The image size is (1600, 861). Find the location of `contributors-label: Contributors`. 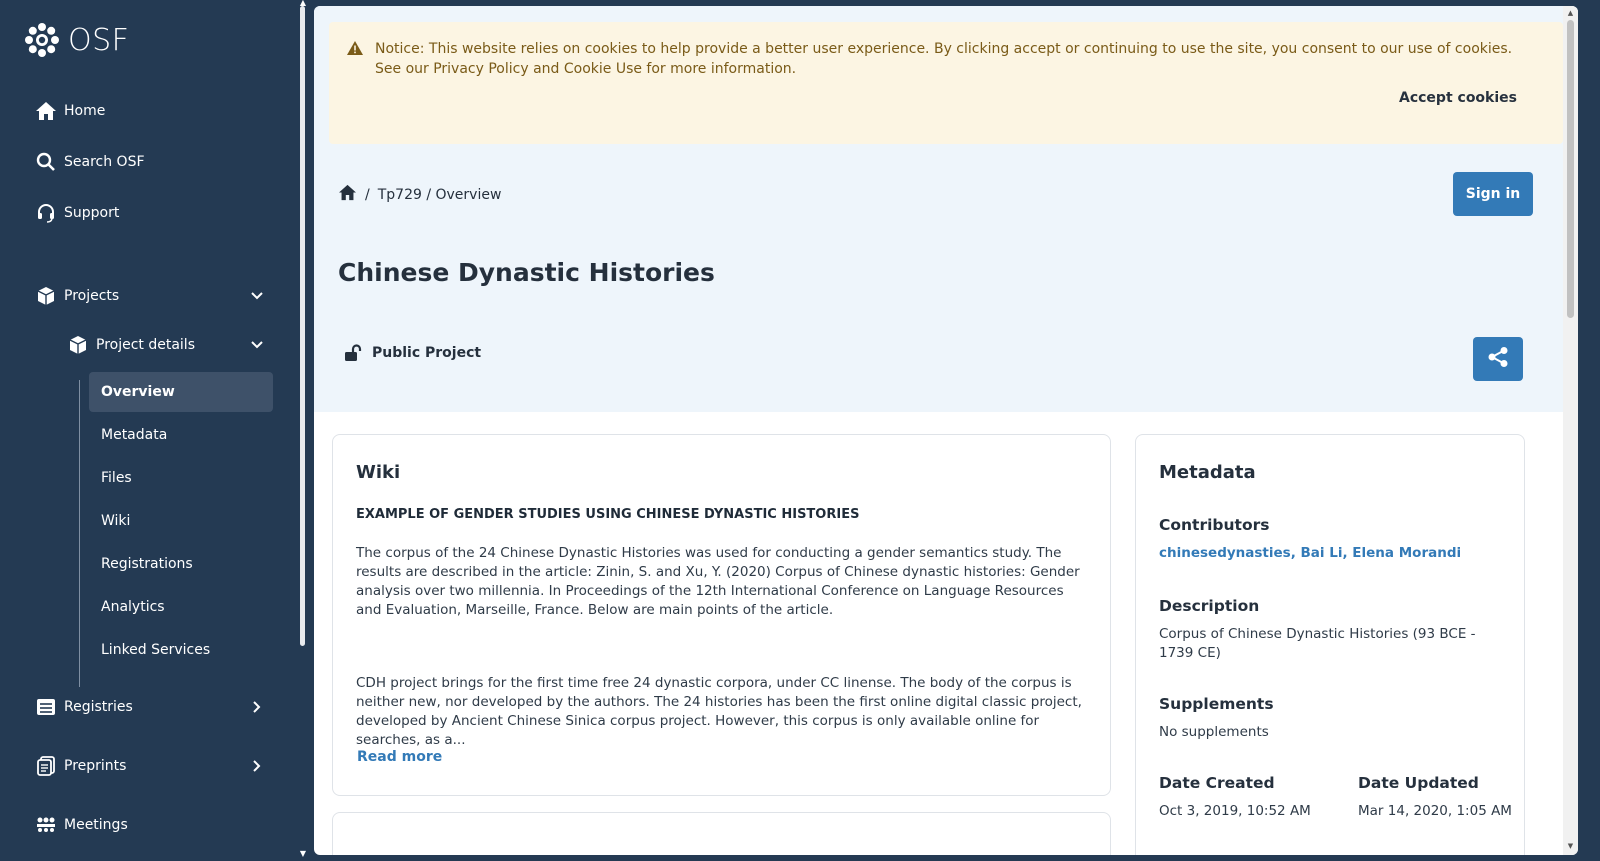

contributors-label: Contributors is located at coordinates (1214, 525).